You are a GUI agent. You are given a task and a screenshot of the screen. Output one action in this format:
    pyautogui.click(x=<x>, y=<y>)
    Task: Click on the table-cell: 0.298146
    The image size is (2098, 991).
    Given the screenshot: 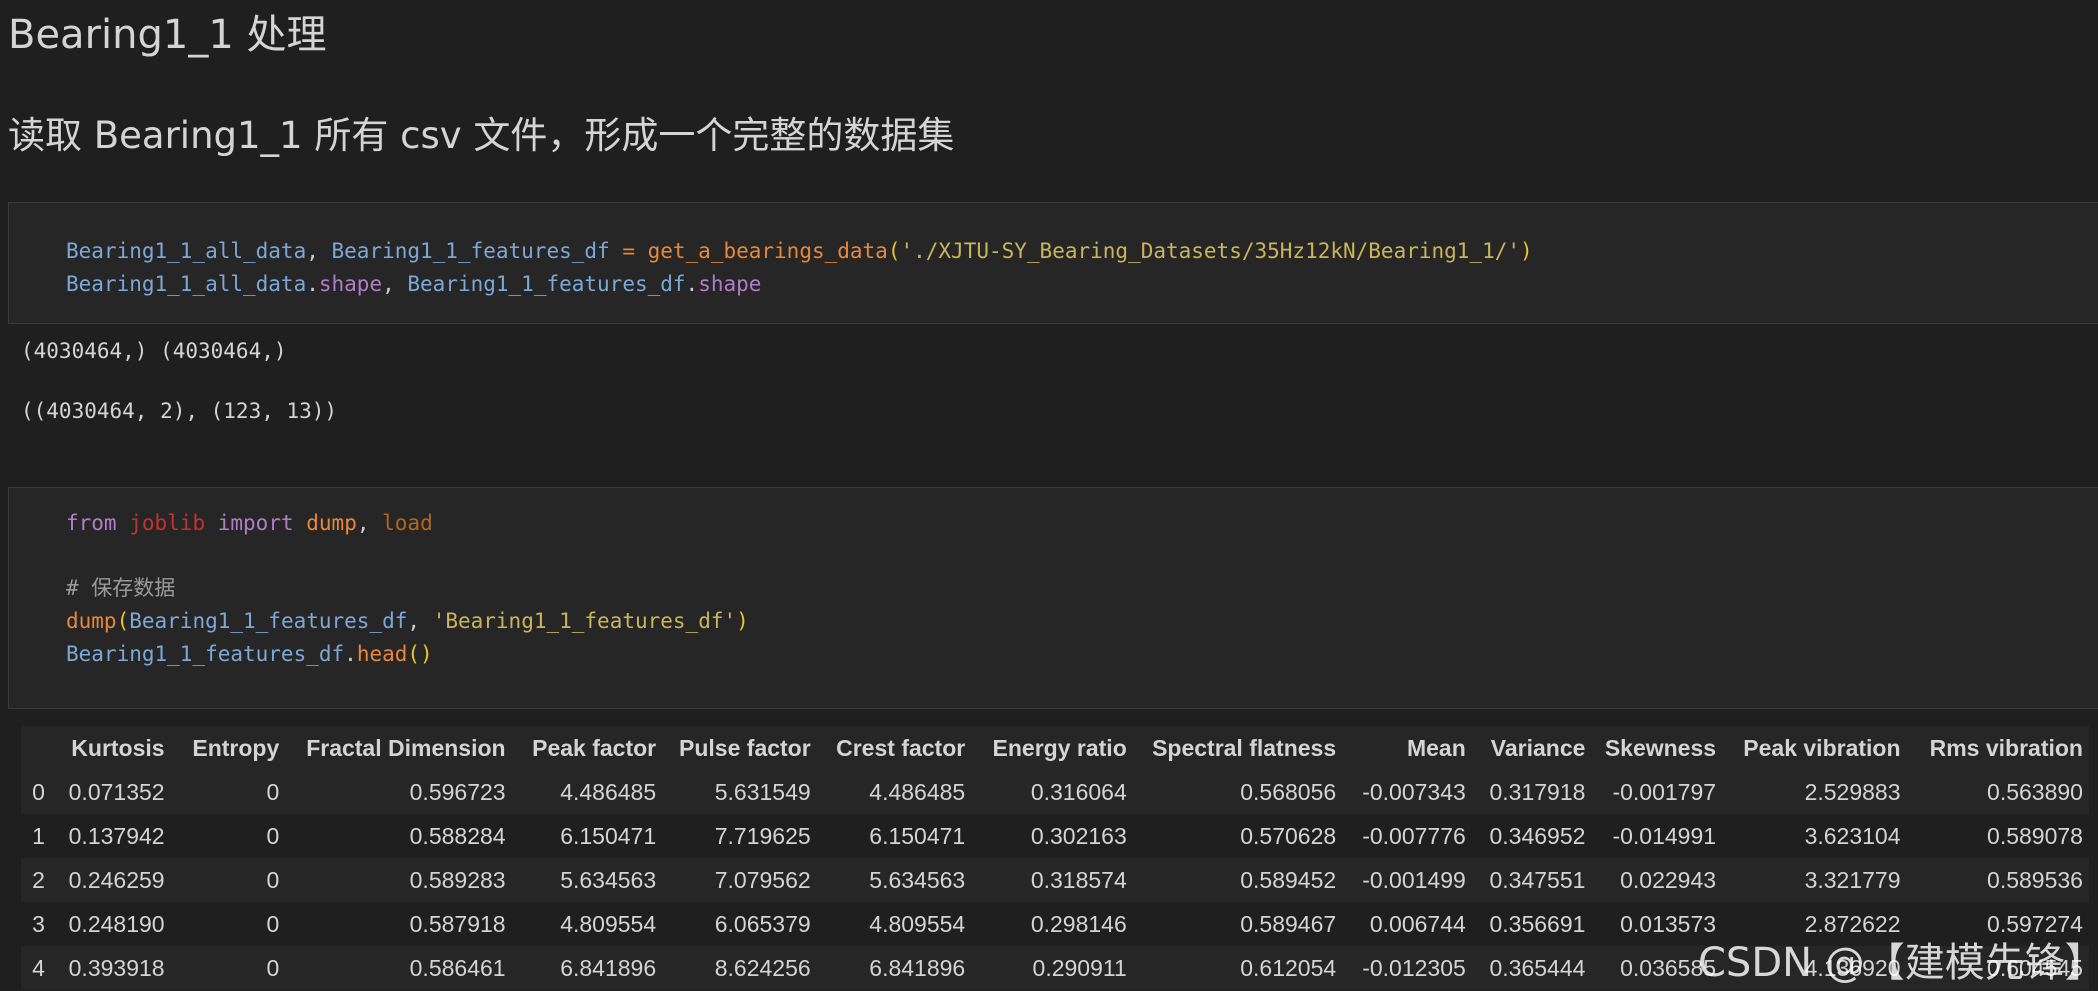 What is the action you would take?
    pyautogui.click(x=1078, y=923)
    